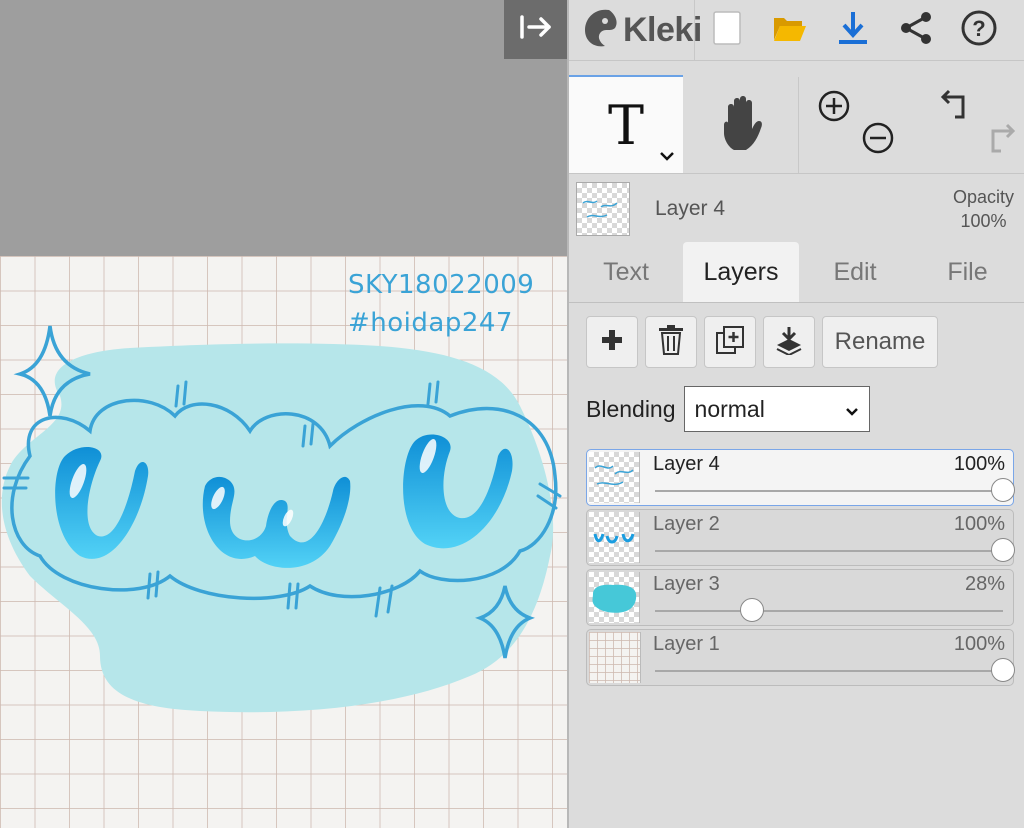 The height and width of the screenshot is (828, 1024). I want to click on hand-tool-button, so click(741, 125).